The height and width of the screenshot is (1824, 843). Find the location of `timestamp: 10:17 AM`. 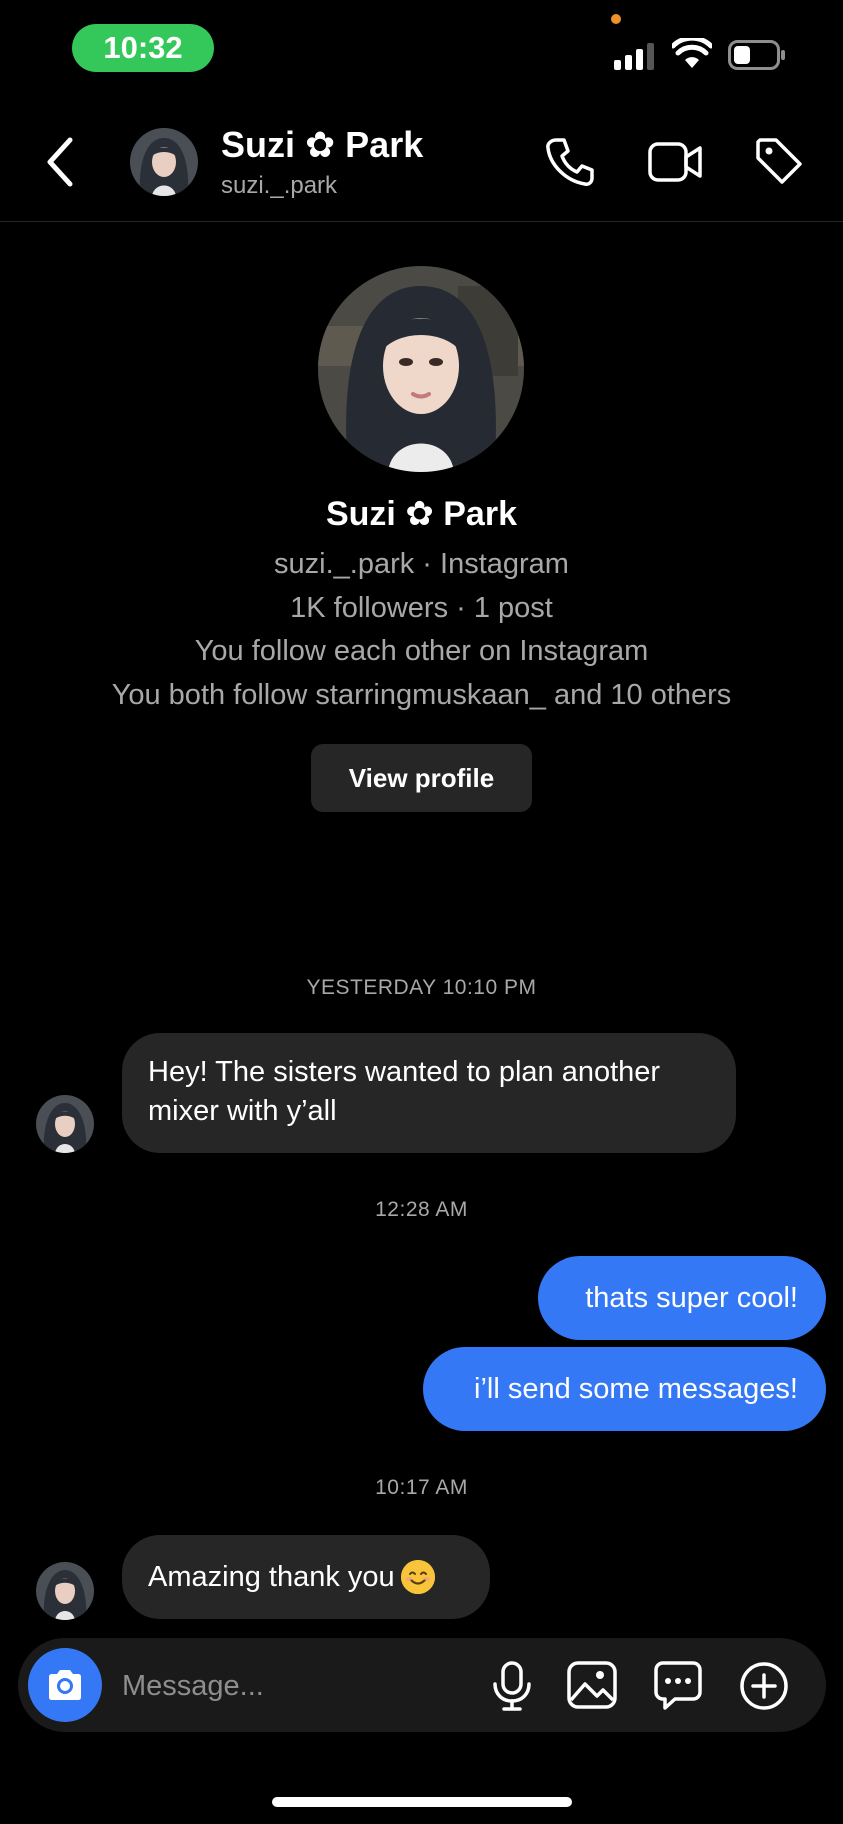

timestamp: 10:17 AM is located at coordinates (421, 1487).